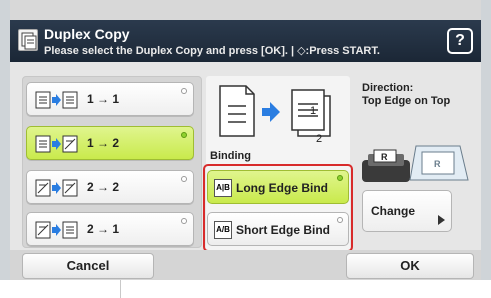 This screenshot has width=491, height=298. Describe the element at coordinates (28, 40) in the screenshot. I see `duplex-copy-icon` at that location.